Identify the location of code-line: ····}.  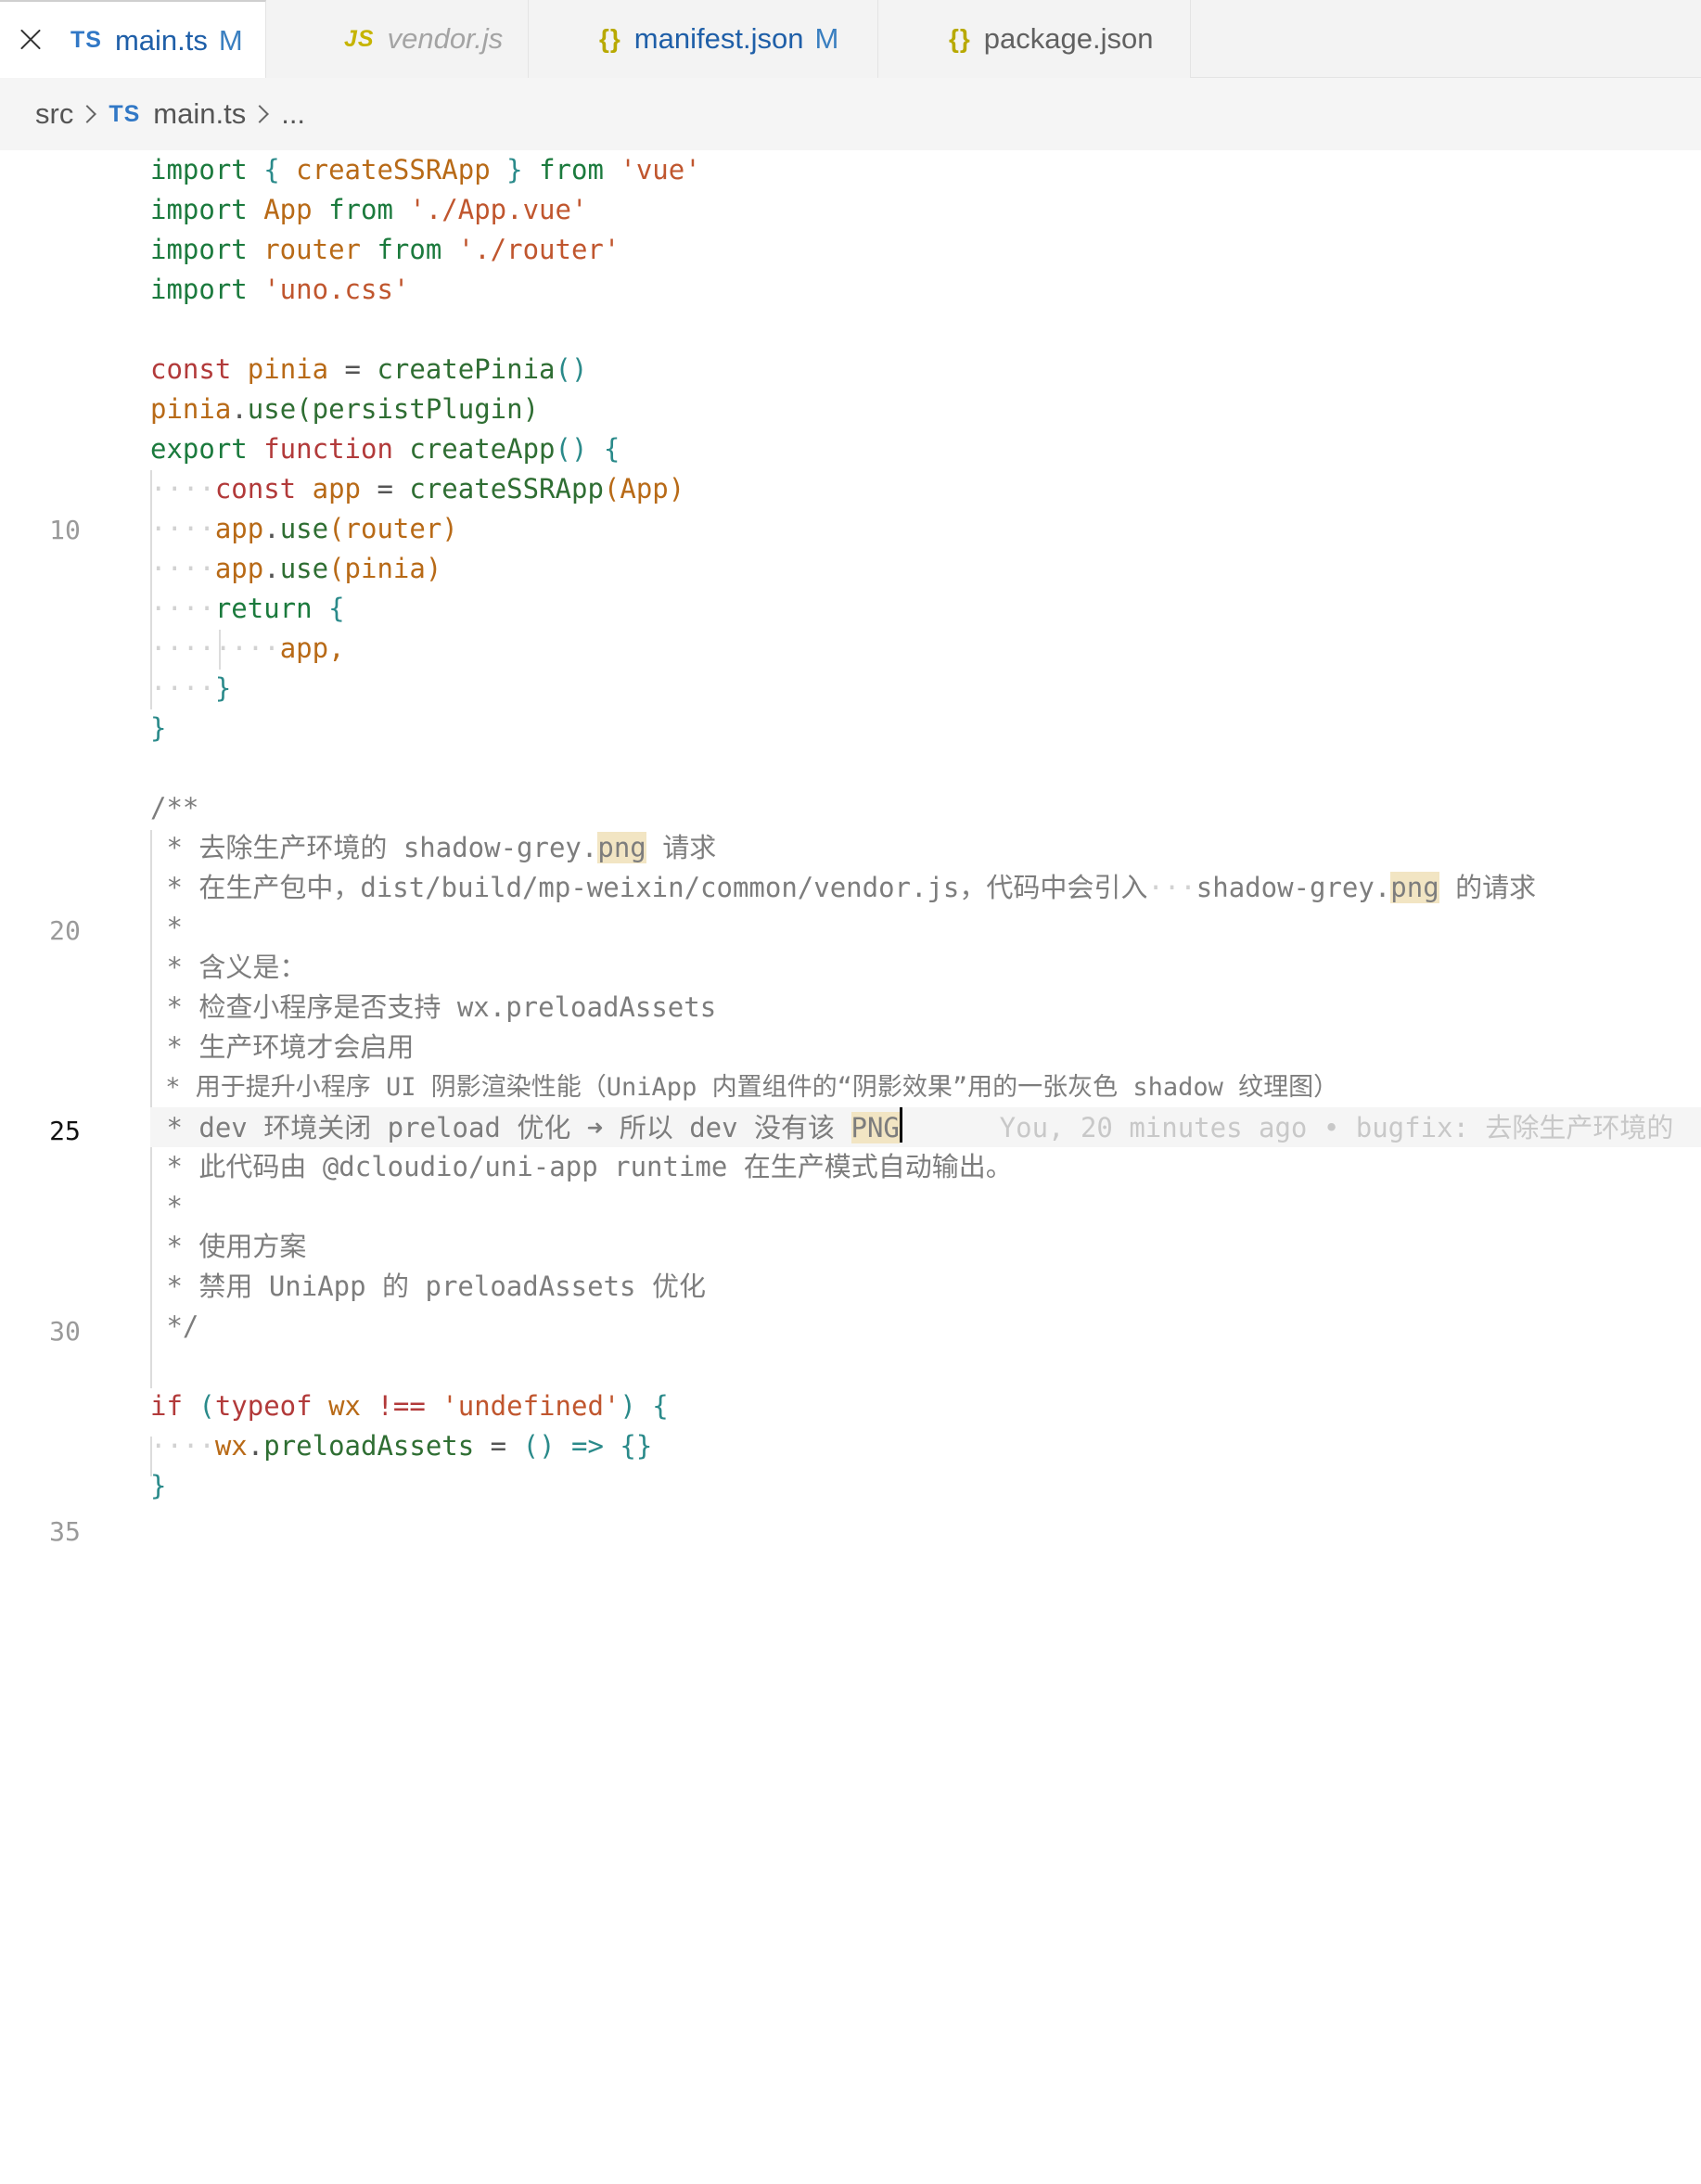
(190, 689).